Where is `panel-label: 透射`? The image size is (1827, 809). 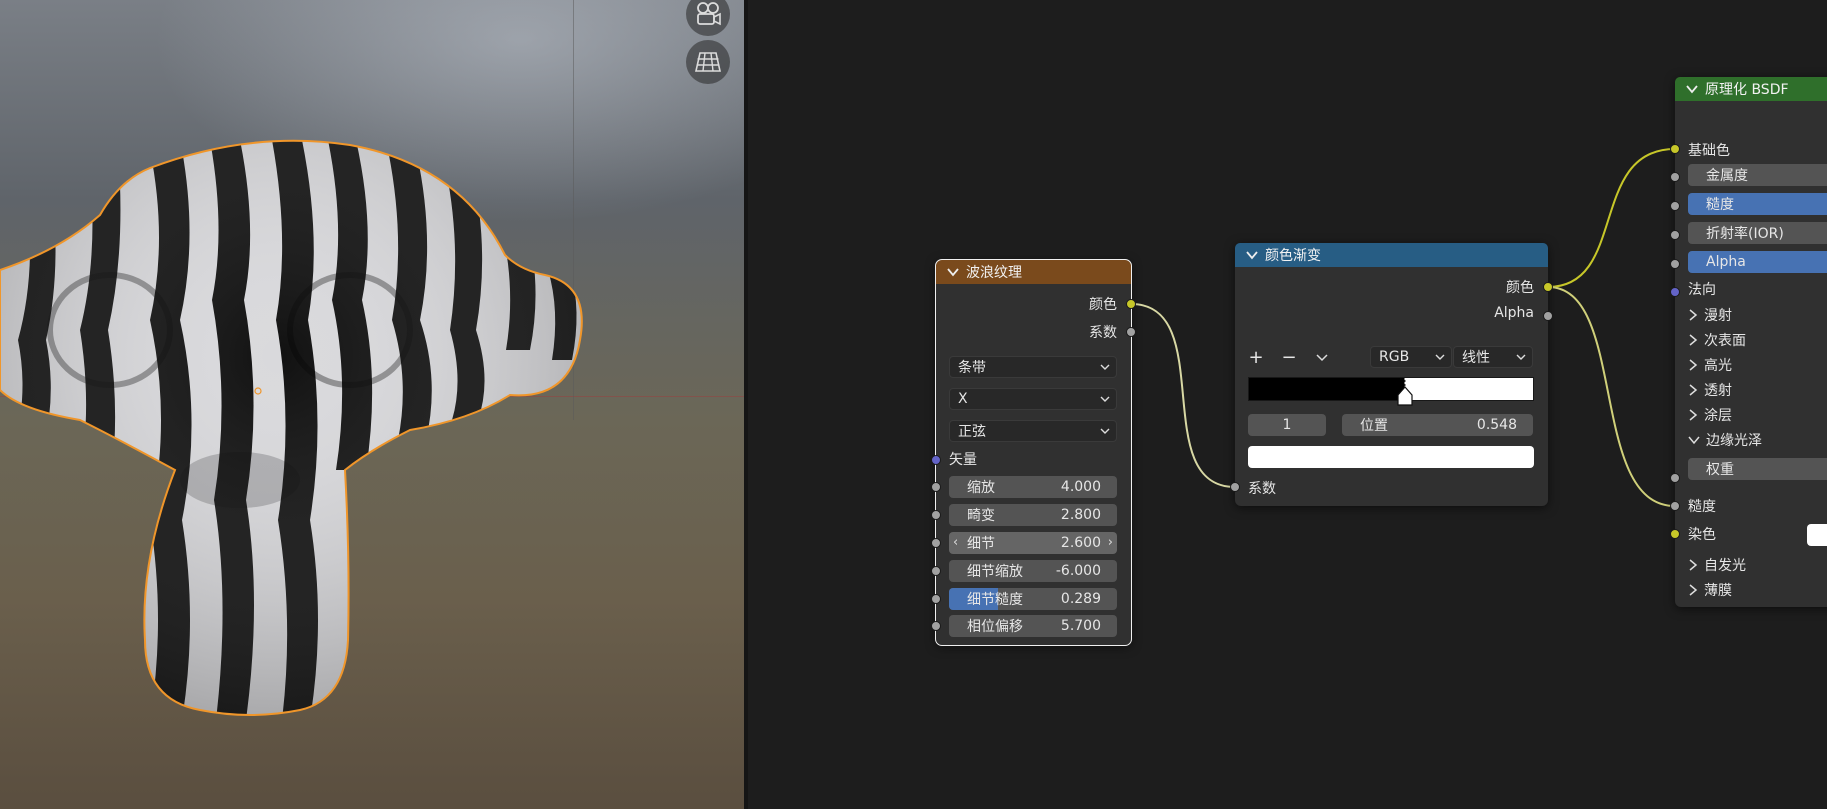 panel-label: 透射 is located at coordinates (1718, 391).